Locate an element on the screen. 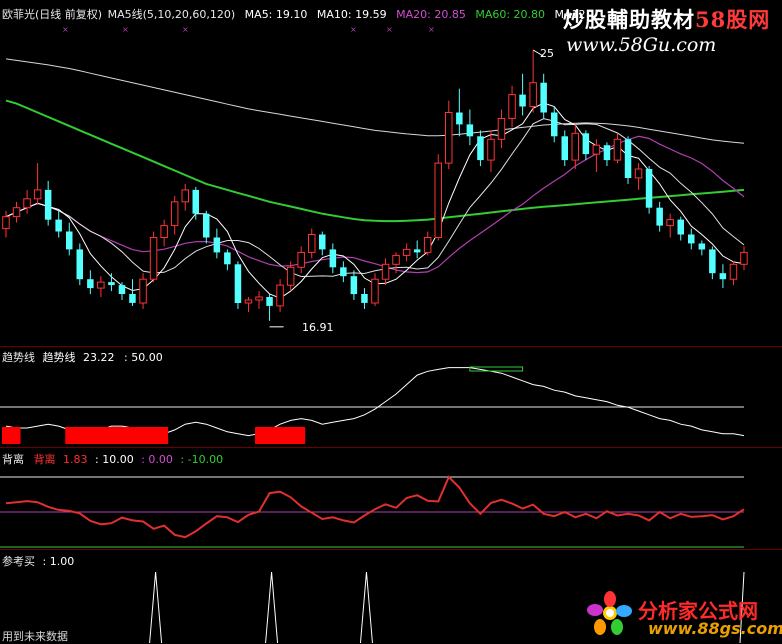 The height and width of the screenshot is (644, 782). watermark-top: 炒股輔助教材58股网 is located at coordinates (666, 19).